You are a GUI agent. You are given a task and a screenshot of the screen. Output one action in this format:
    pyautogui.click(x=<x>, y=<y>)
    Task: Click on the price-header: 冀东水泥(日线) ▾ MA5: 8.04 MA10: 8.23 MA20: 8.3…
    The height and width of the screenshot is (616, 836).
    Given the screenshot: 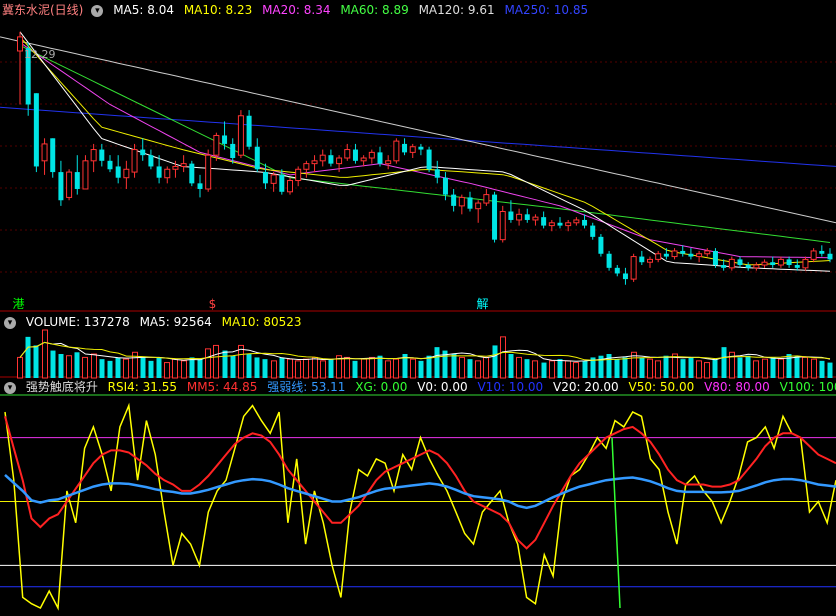 What is the action you would take?
    pyautogui.click(x=298, y=10)
    